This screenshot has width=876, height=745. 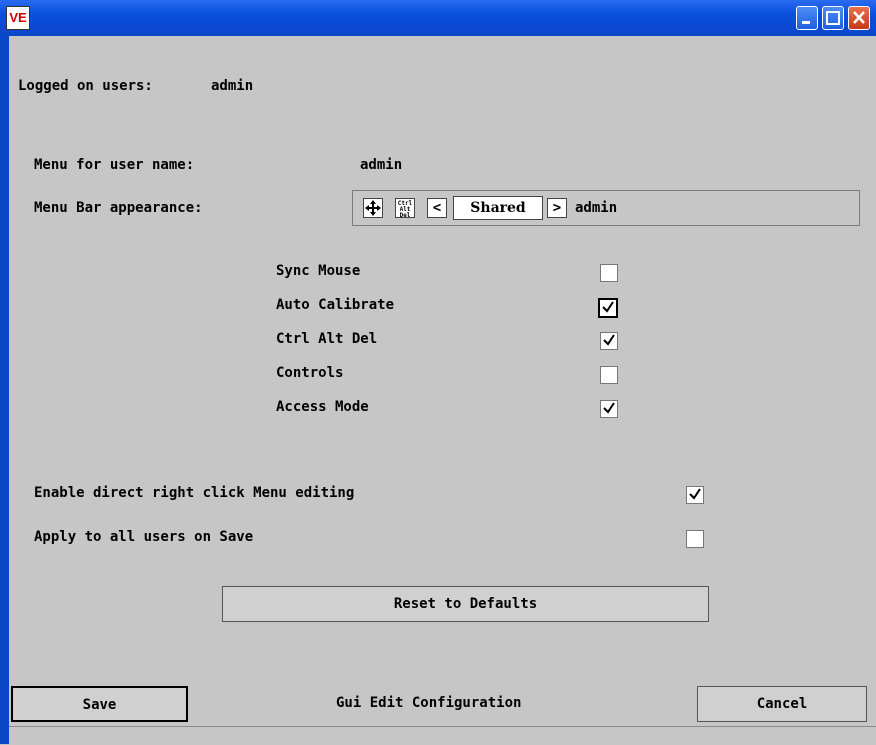 I want to click on ctrl-alt-del-checkbox, so click(x=609, y=341).